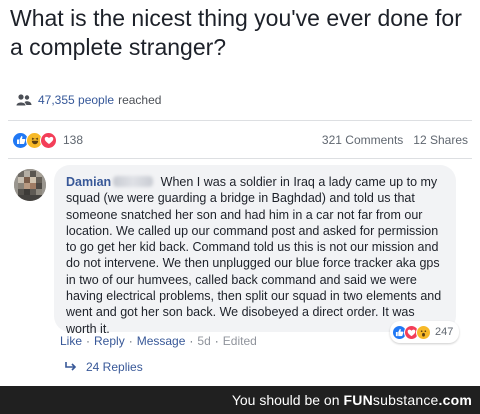  What do you see at coordinates (239, 341) in the screenshot?
I see `edited-label: Edited` at bounding box center [239, 341].